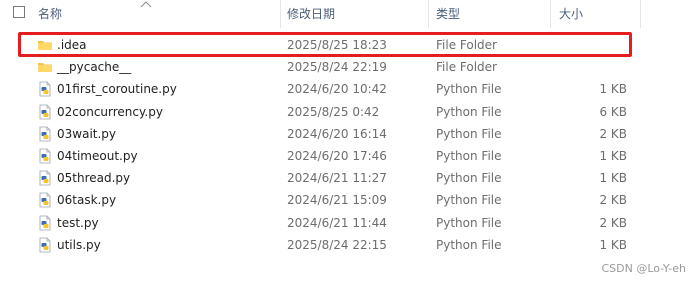 The height and width of the screenshot is (281, 692). Describe the element at coordinates (19, 12) in the screenshot. I see `select-all-checkbox` at that location.